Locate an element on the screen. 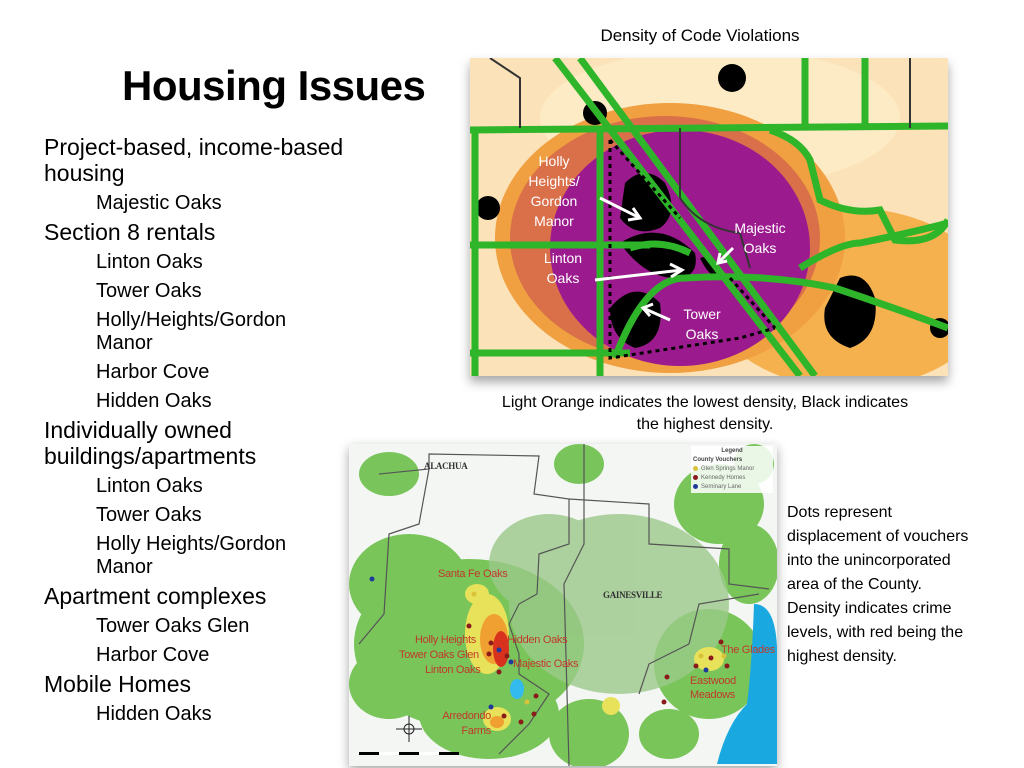 This screenshot has width=1024, height=768. site-label-hidden-oaks: Hidden Oaks is located at coordinates (537, 640).